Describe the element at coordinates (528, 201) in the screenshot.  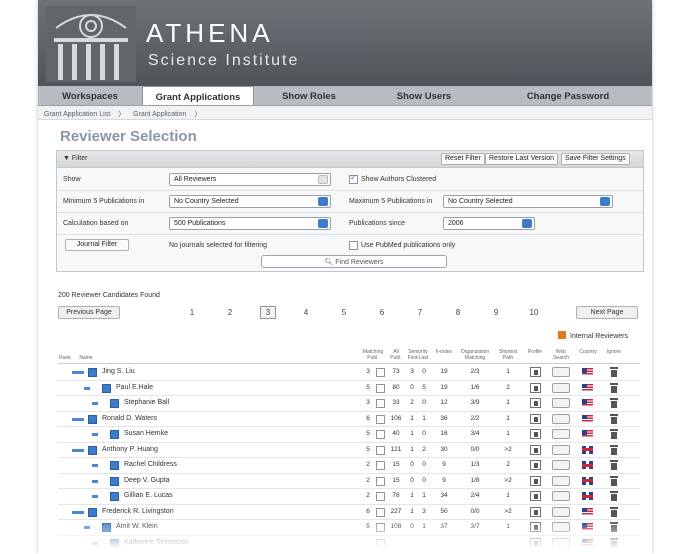
I see `max-country-select: No Country Selected` at that location.